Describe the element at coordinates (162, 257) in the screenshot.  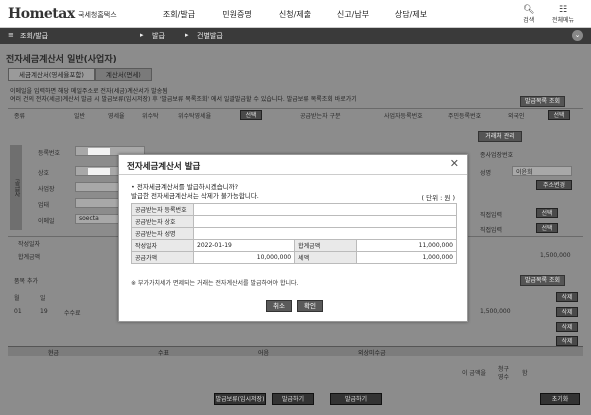
I see `supply-label: 공급가액` at that location.